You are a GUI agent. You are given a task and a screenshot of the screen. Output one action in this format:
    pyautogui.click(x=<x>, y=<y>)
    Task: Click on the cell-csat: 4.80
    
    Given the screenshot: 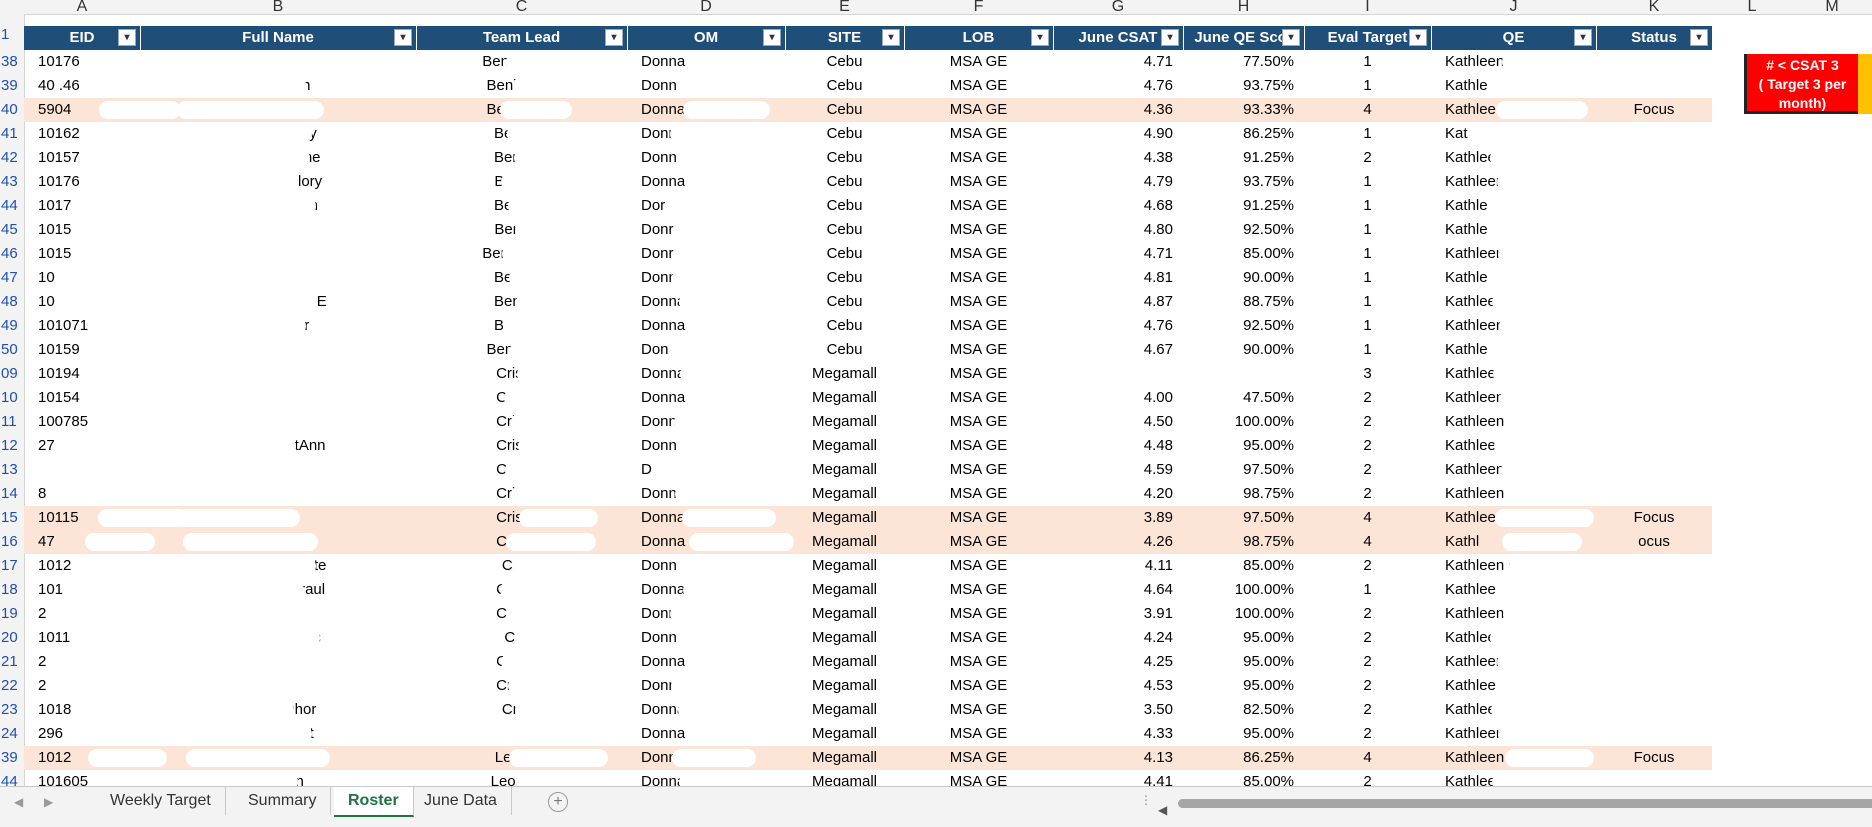 What is the action you would take?
    pyautogui.click(x=1113, y=230)
    